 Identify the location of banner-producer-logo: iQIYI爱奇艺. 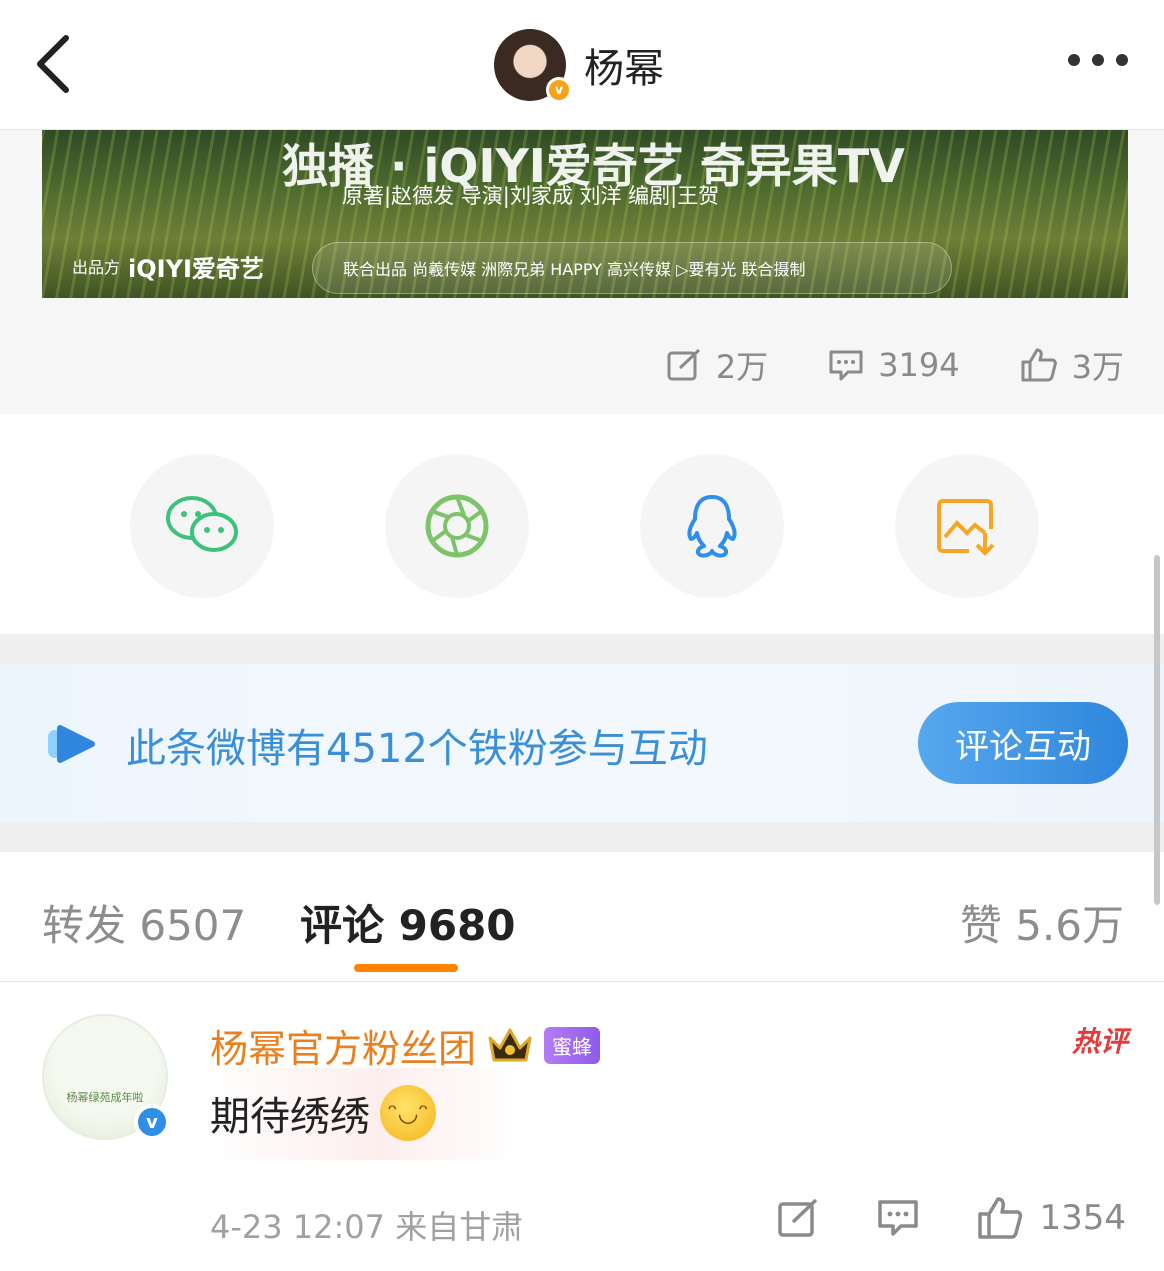
(196, 268).